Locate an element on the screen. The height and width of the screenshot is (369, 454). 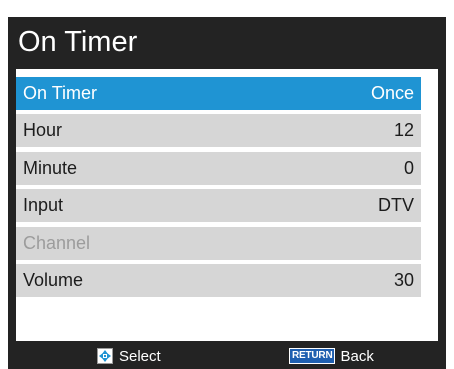
row-value: Once is located at coordinates (392, 93).